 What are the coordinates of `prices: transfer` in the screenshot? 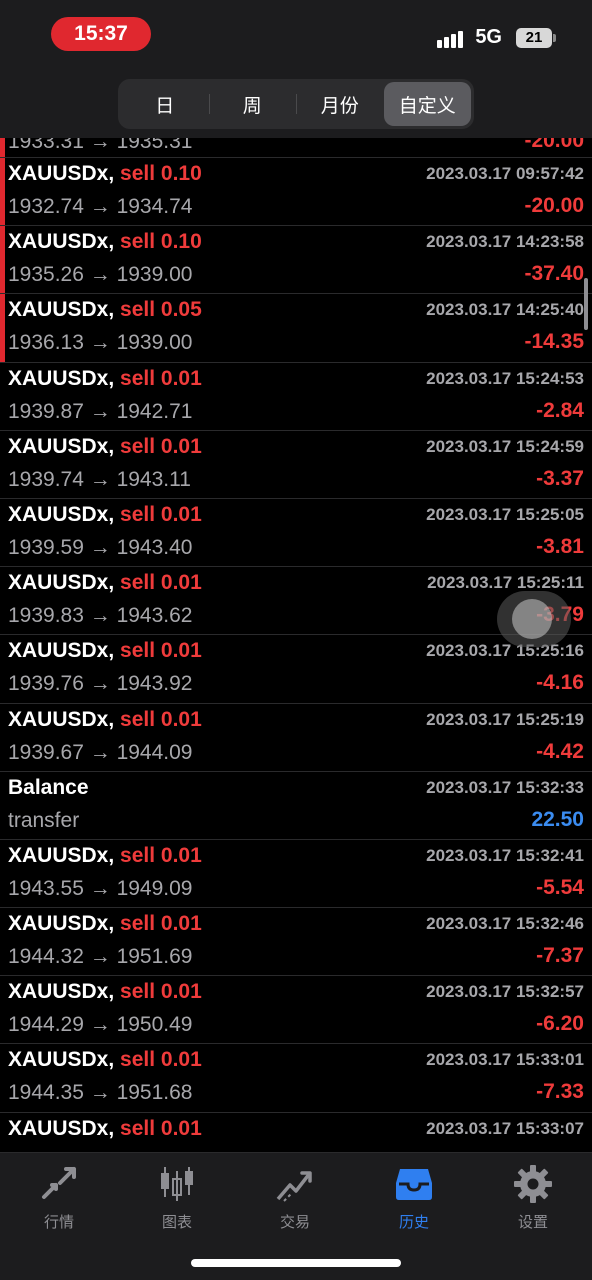 It's located at (44, 820).